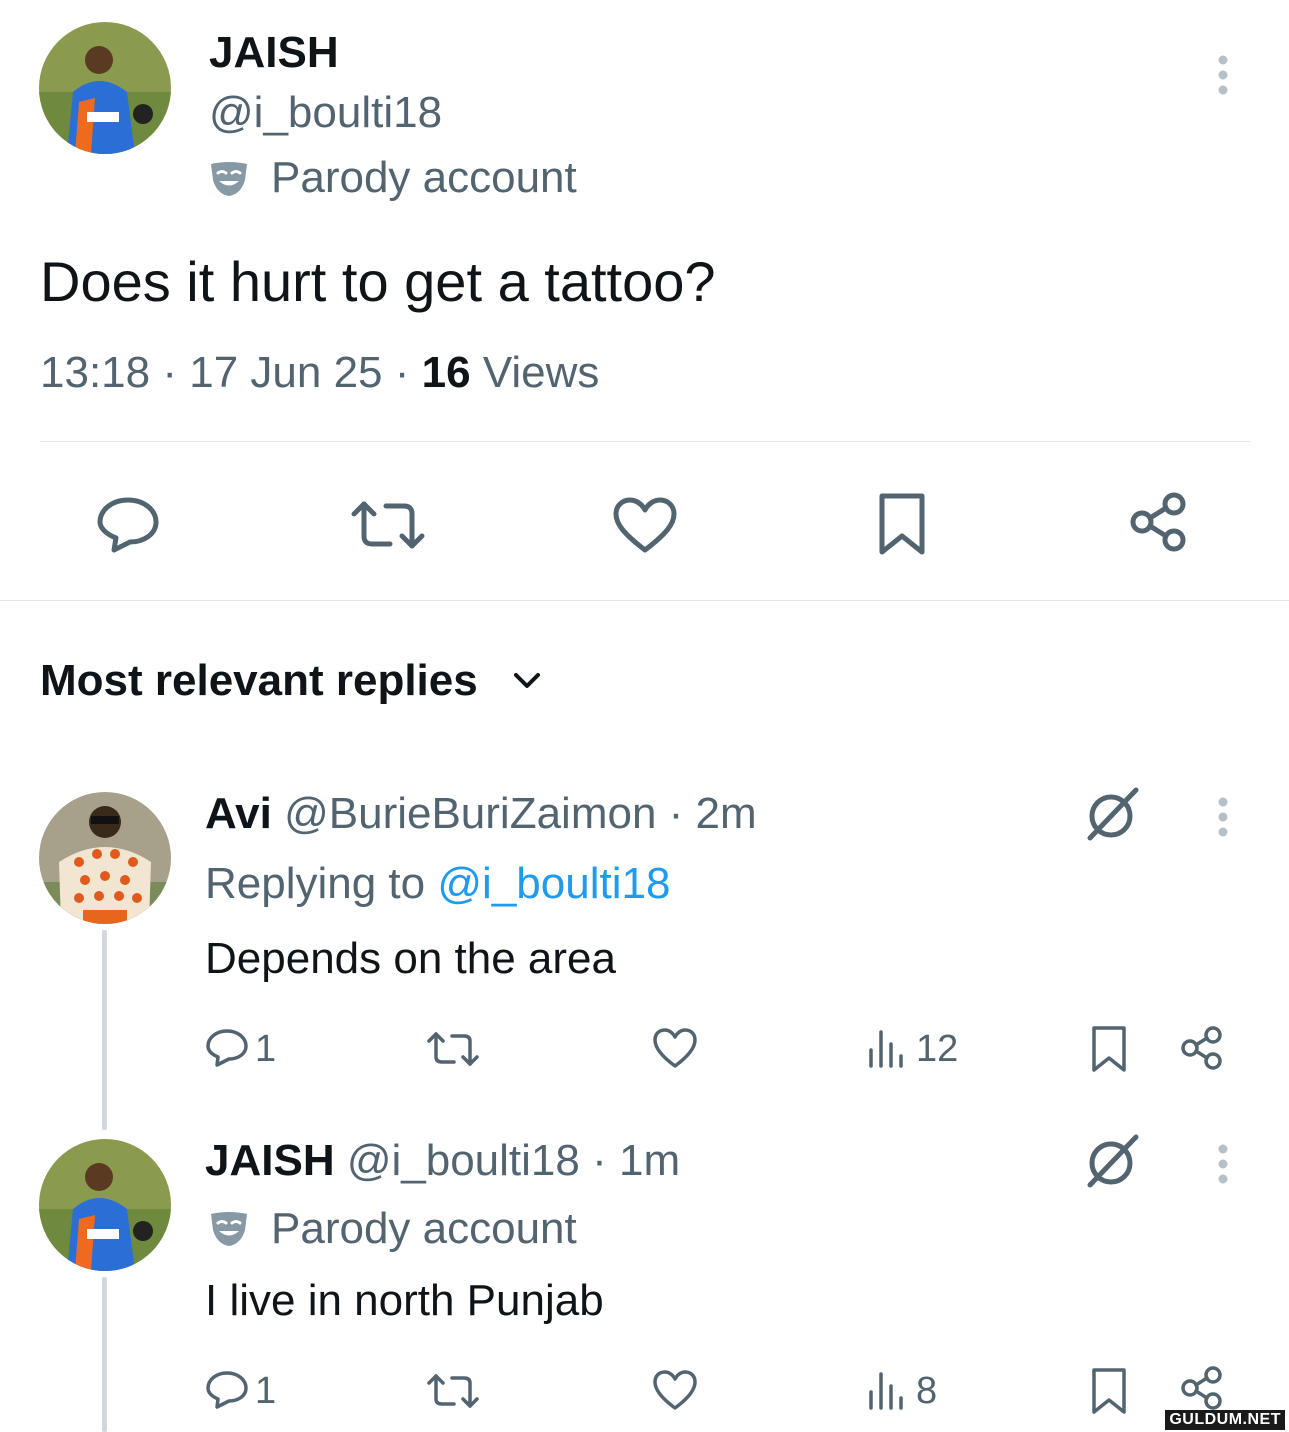 This screenshot has width=1289, height=1432. What do you see at coordinates (238, 813) in the screenshot?
I see `reply-display-name: Avi` at bounding box center [238, 813].